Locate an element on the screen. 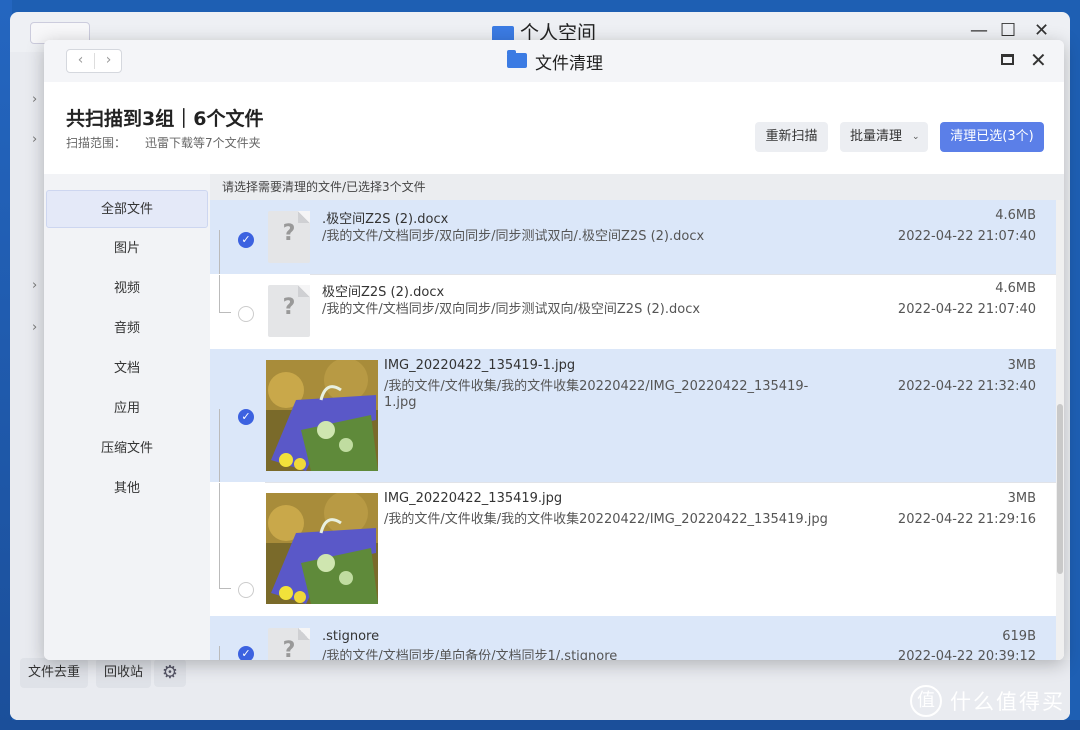 This screenshot has width=1080, height=730. scan-scope-value: 迅雷下载等7个文件夹 is located at coordinates (203, 143).